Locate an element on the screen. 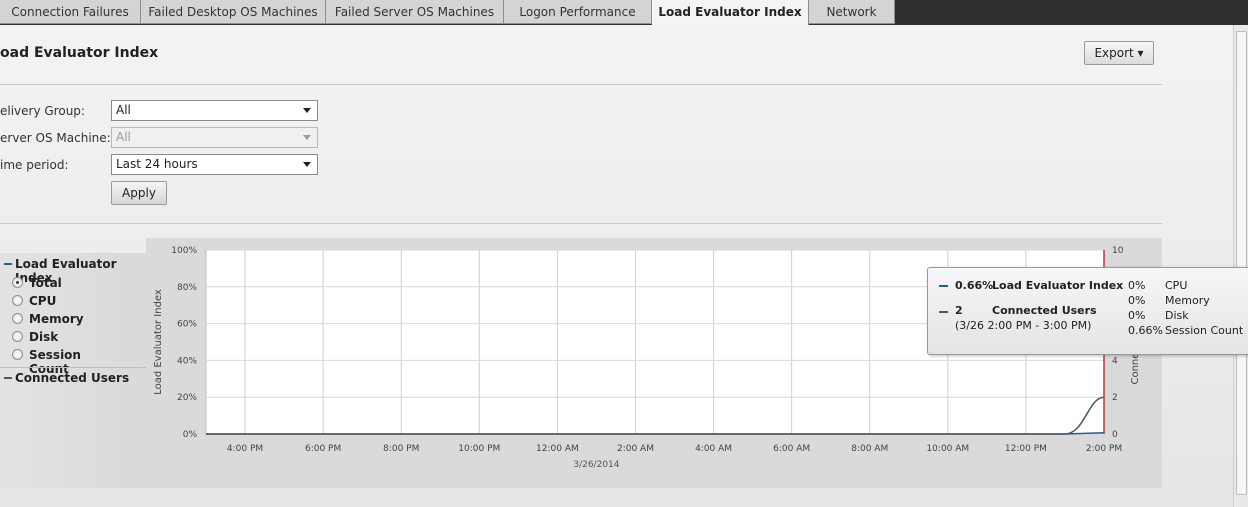 Image resolution: width=1248 pixels, height=507 pixels. radio-label: CPU is located at coordinates (43, 301).